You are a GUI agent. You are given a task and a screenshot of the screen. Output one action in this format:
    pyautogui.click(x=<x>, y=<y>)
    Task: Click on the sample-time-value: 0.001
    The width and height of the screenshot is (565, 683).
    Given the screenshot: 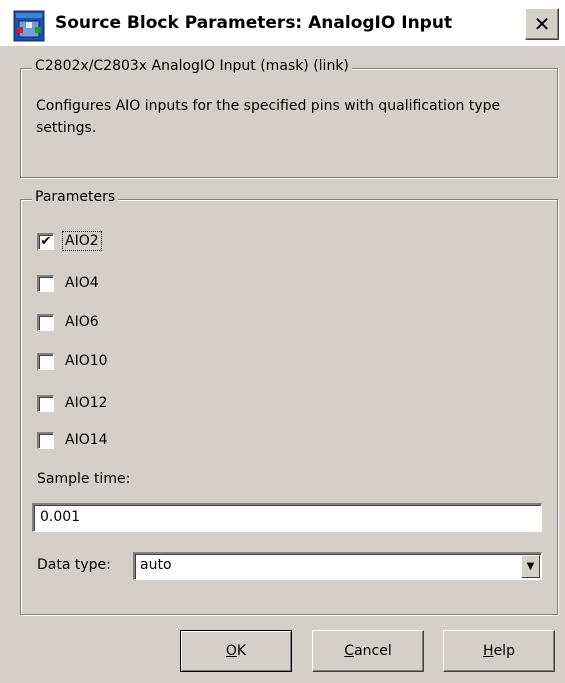 What is the action you would take?
    pyautogui.click(x=60, y=517)
    